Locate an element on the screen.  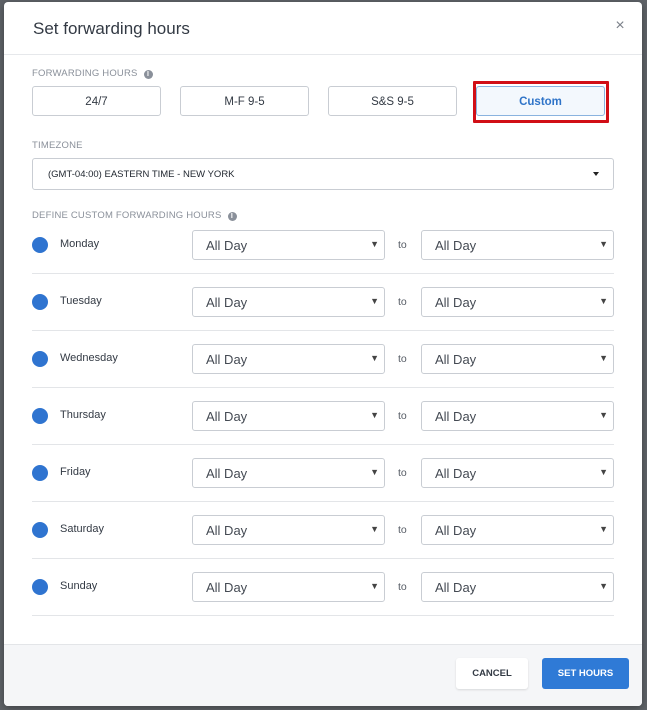
day-row-monday: Monday All Day ▼ to All Day ▼ is located at coordinates (323, 245).